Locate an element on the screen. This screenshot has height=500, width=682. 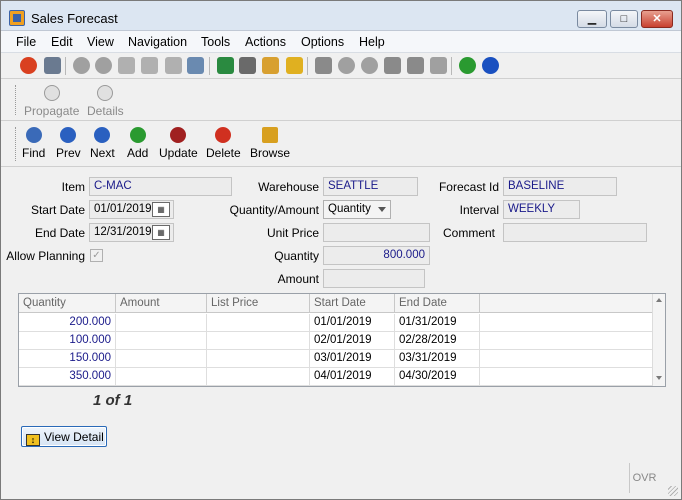
column-header-start-date: Start Date is located at coordinates (352, 303).